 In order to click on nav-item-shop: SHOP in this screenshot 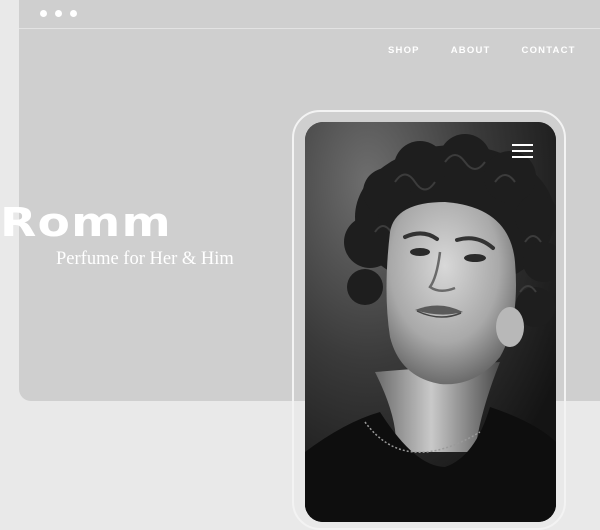, I will do `click(404, 50)`.